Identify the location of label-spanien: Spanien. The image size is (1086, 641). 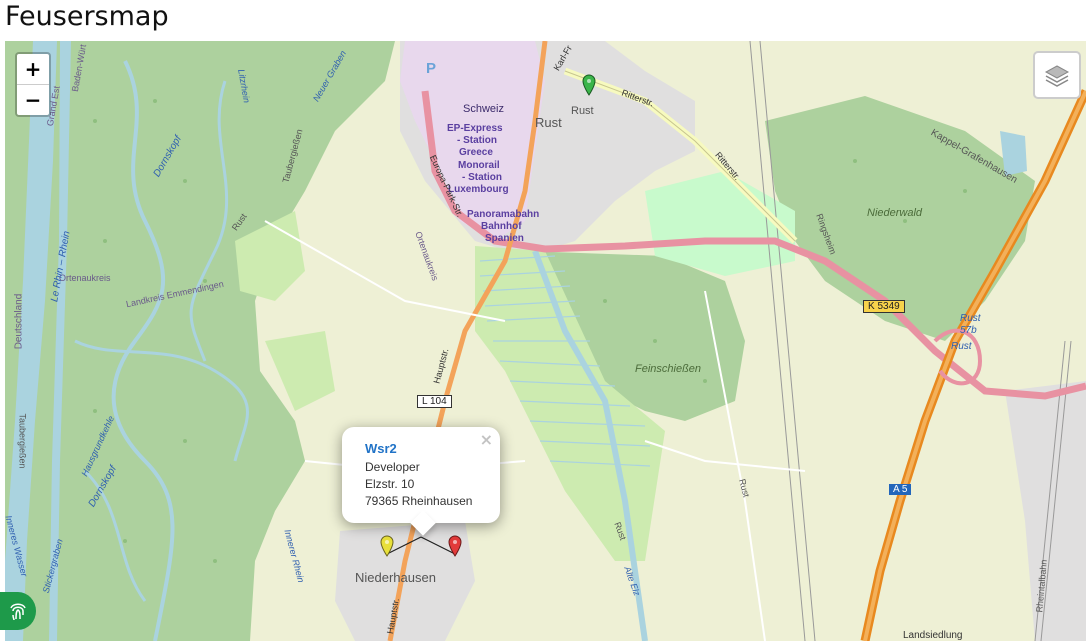
(504, 238).